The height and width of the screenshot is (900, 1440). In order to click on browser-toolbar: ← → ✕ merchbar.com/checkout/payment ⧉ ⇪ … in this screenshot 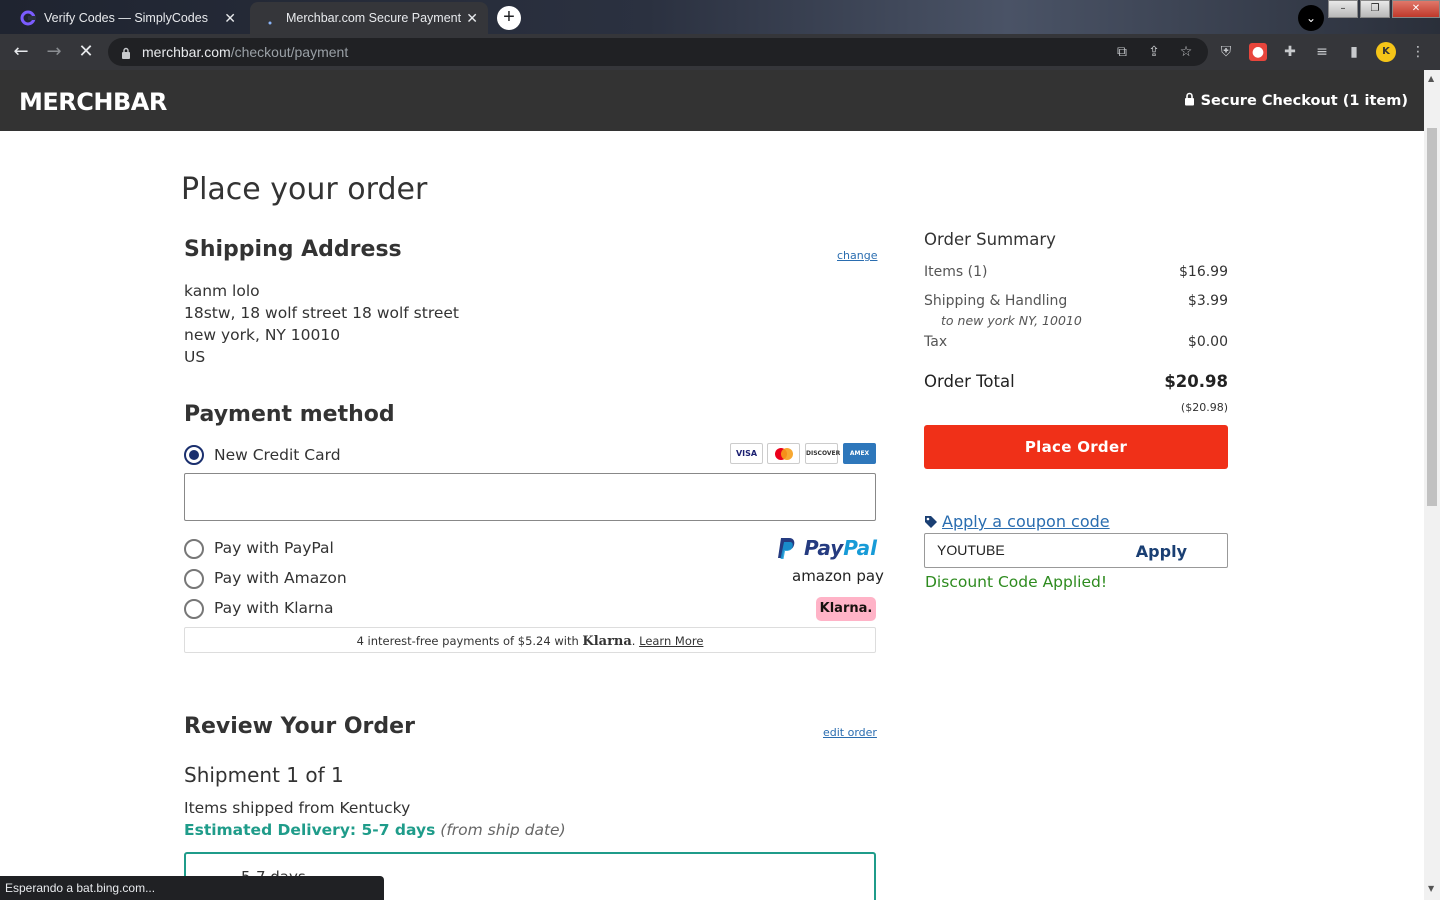, I will do `click(720, 52)`.